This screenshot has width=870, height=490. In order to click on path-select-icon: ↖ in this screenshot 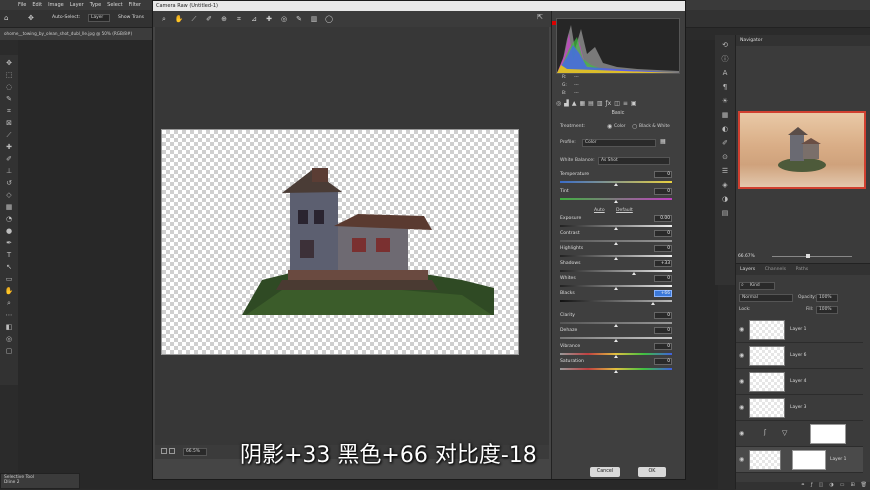, I will do `click(9, 267)`.